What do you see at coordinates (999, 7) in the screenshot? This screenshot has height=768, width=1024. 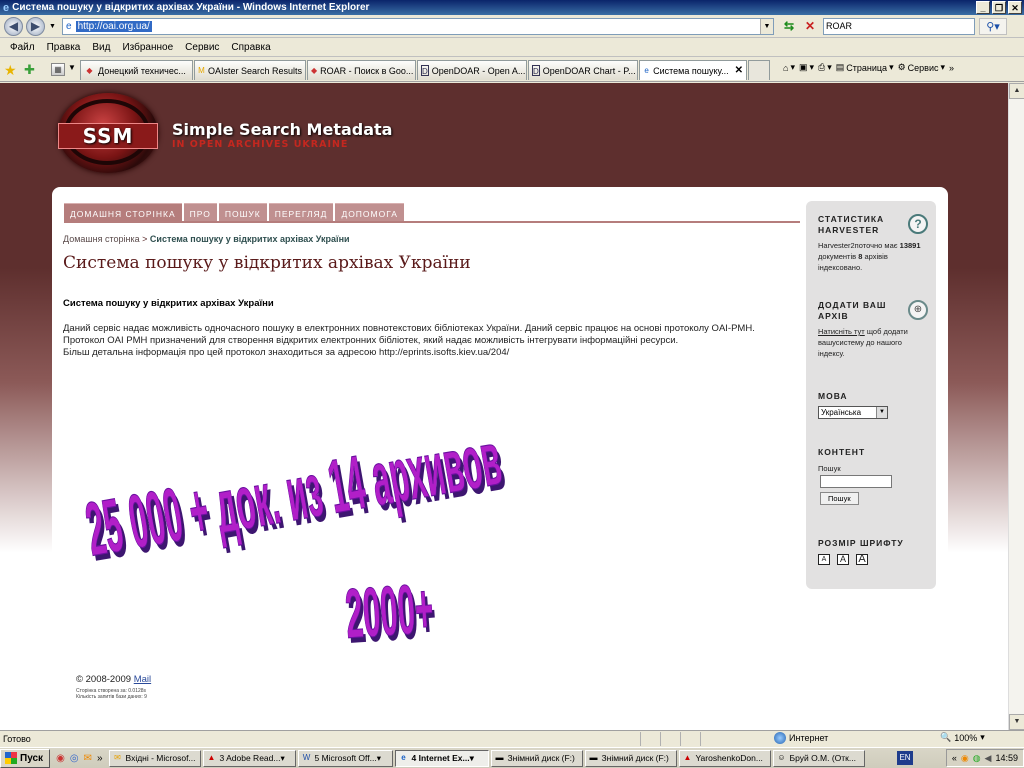 I see `maximize-button: ❐` at bounding box center [999, 7].